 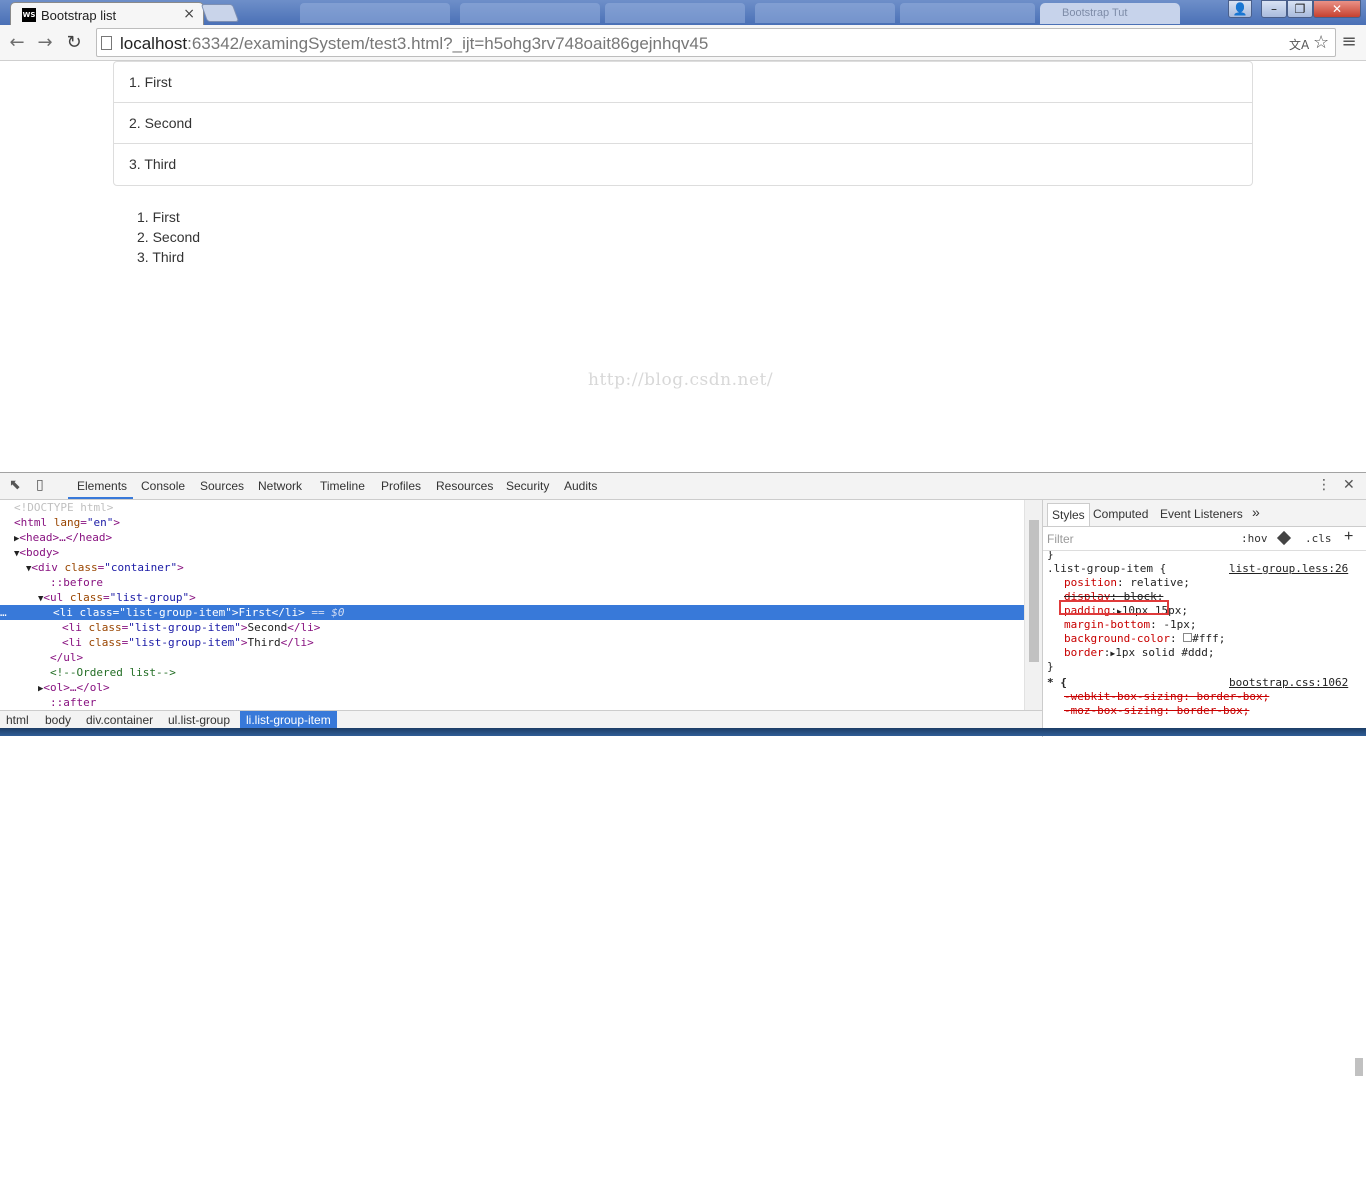 I want to click on styles-scrollbar, so click(x=1358, y=1111).